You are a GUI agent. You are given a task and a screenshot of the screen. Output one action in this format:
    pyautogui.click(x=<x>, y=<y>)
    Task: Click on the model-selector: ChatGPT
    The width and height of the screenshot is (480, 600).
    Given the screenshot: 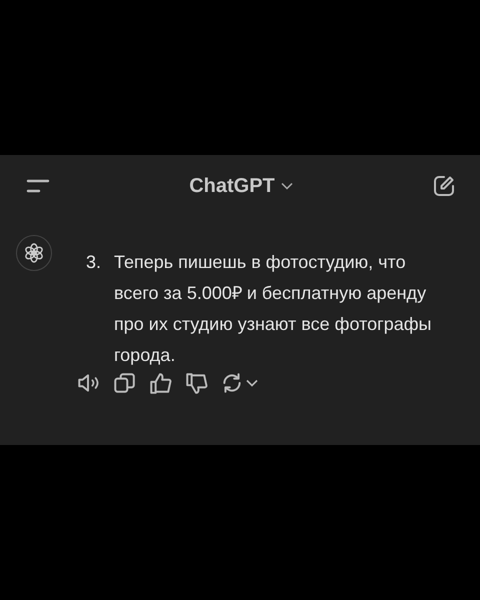 What is the action you would take?
    pyautogui.click(x=241, y=186)
    